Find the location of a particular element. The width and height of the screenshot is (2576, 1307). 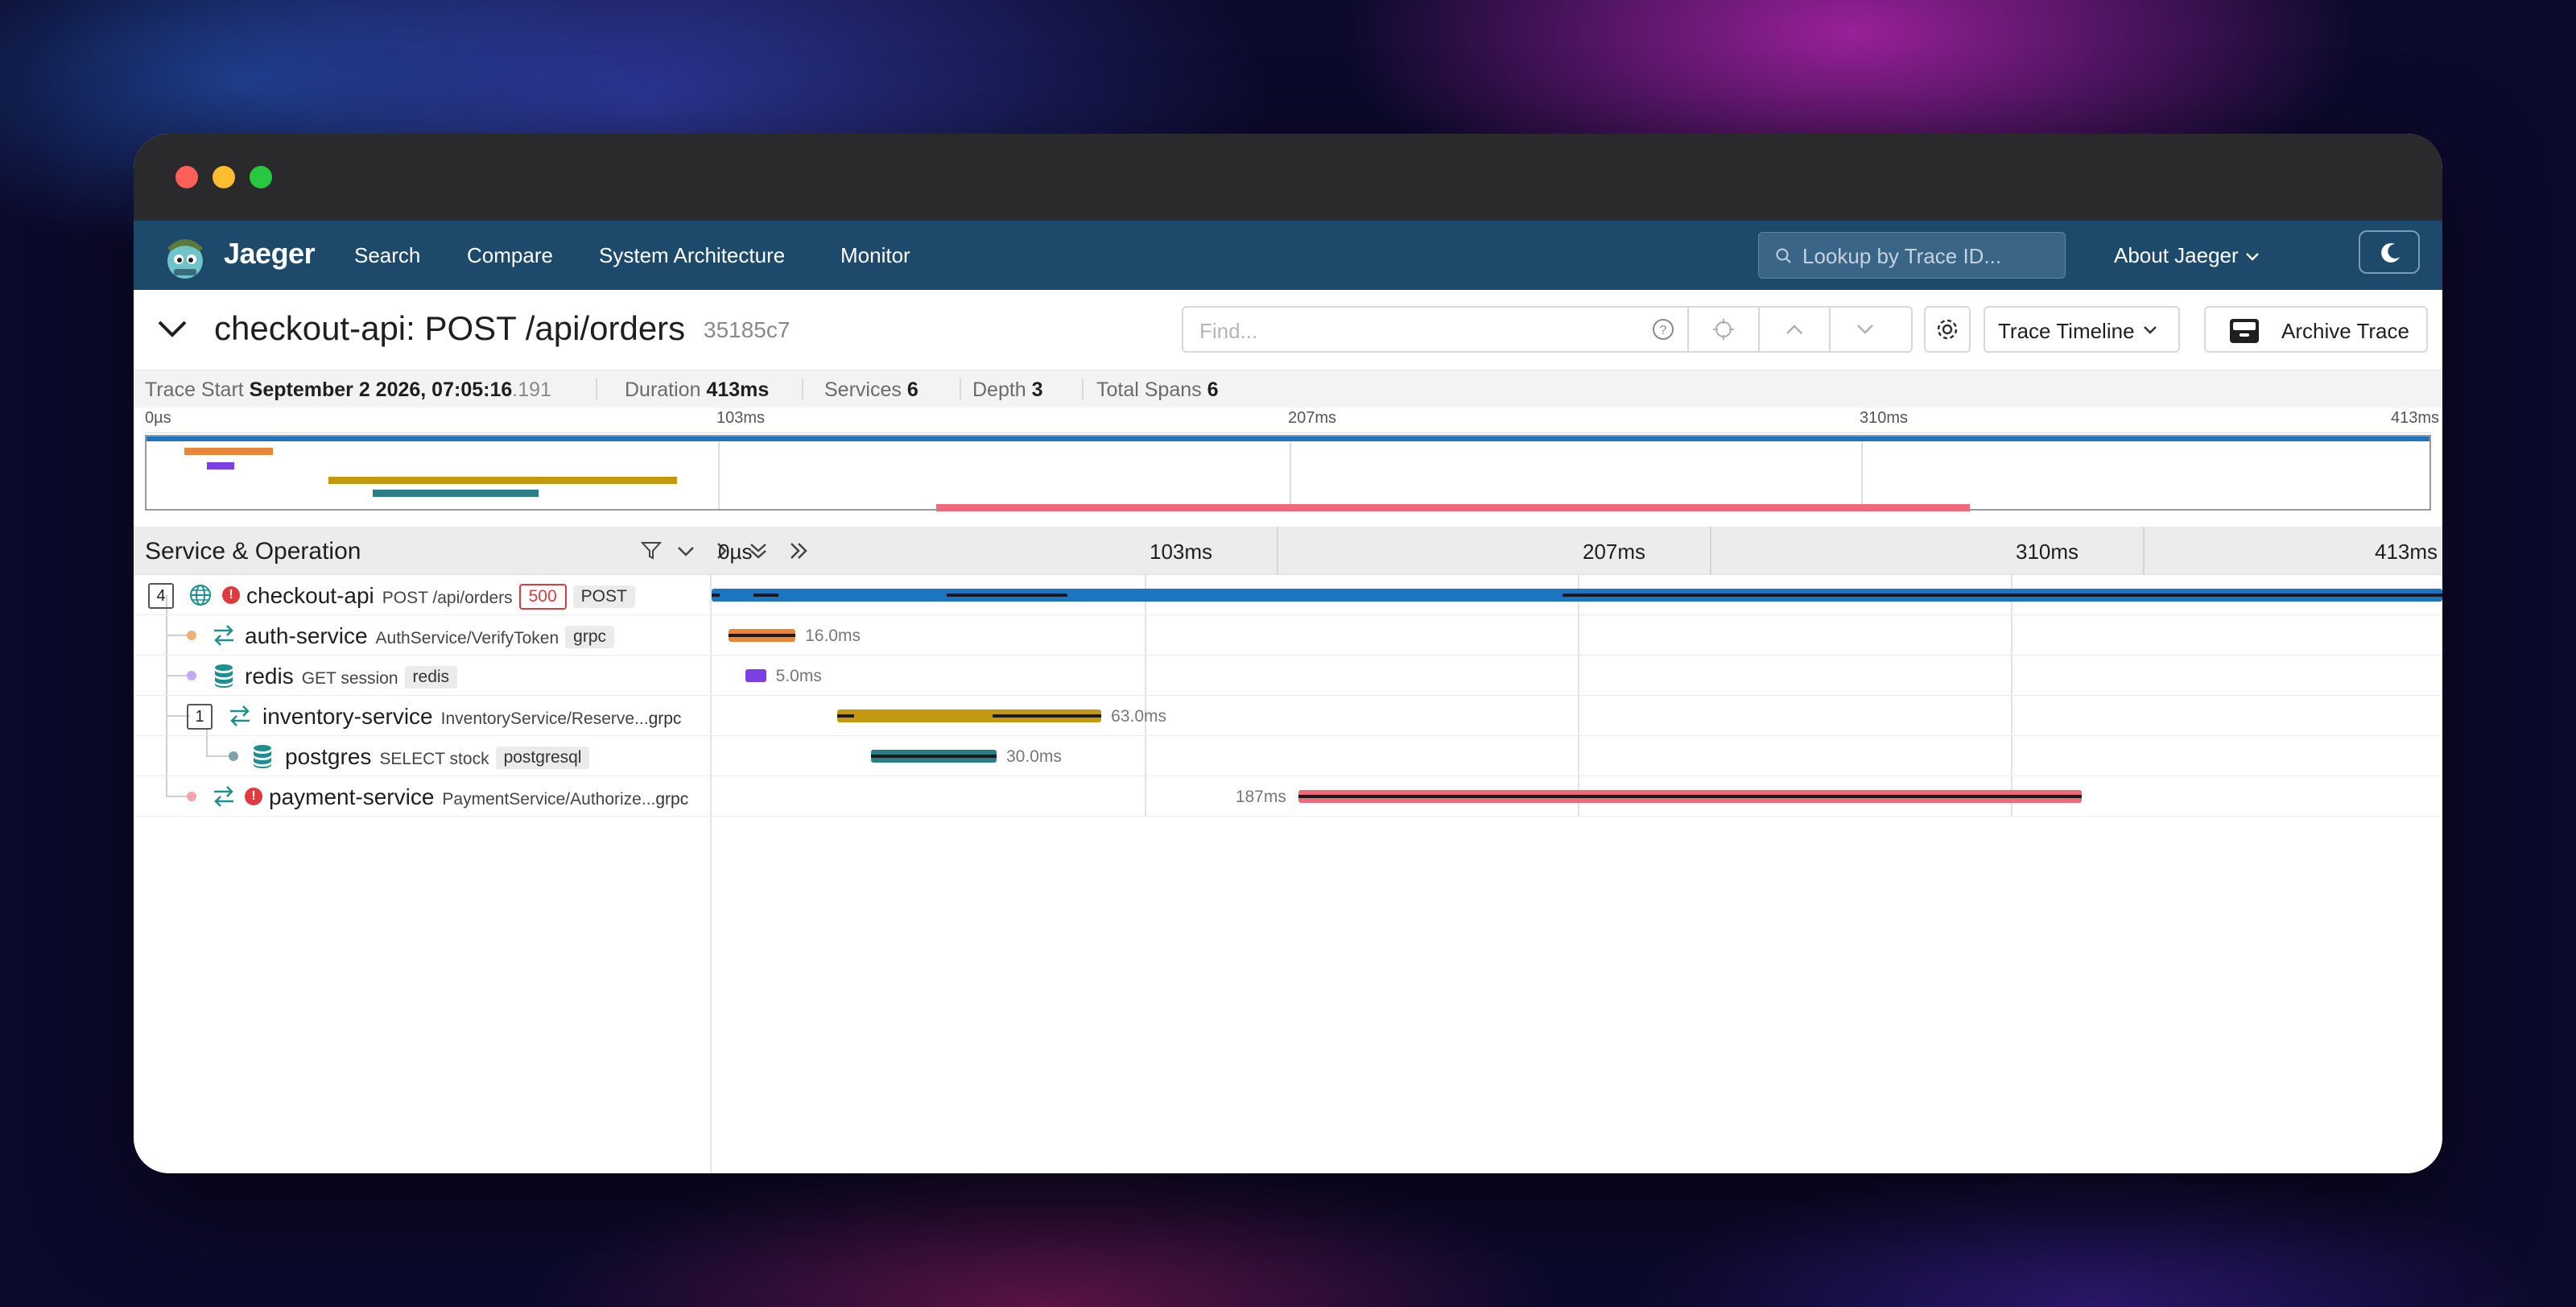

stat-services: Services 6 is located at coordinates (871, 390).